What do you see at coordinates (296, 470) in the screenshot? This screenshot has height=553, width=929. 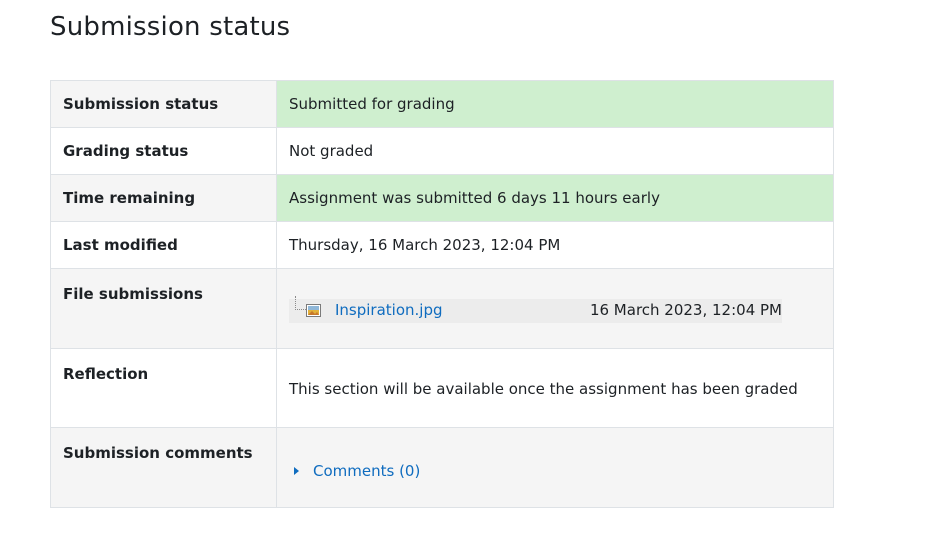 I see `caret-right-icon` at bounding box center [296, 470].